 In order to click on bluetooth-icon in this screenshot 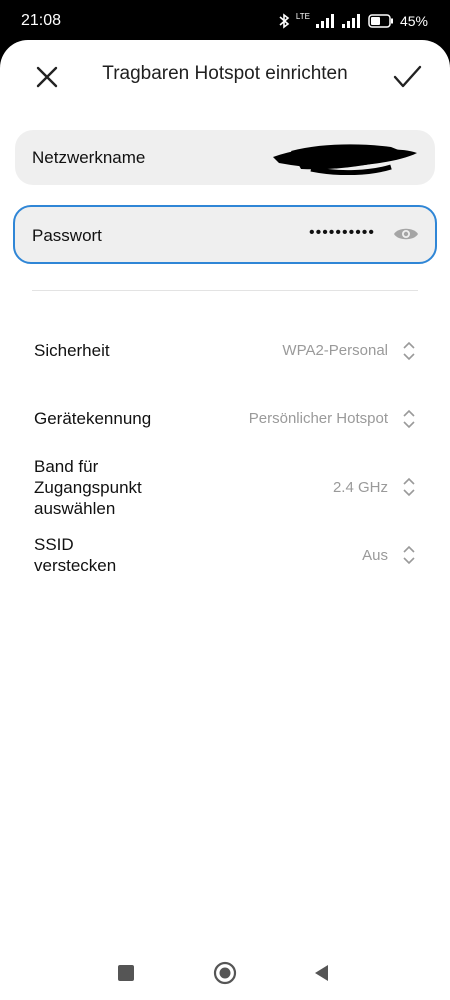, I will do `click(284, 21)`.